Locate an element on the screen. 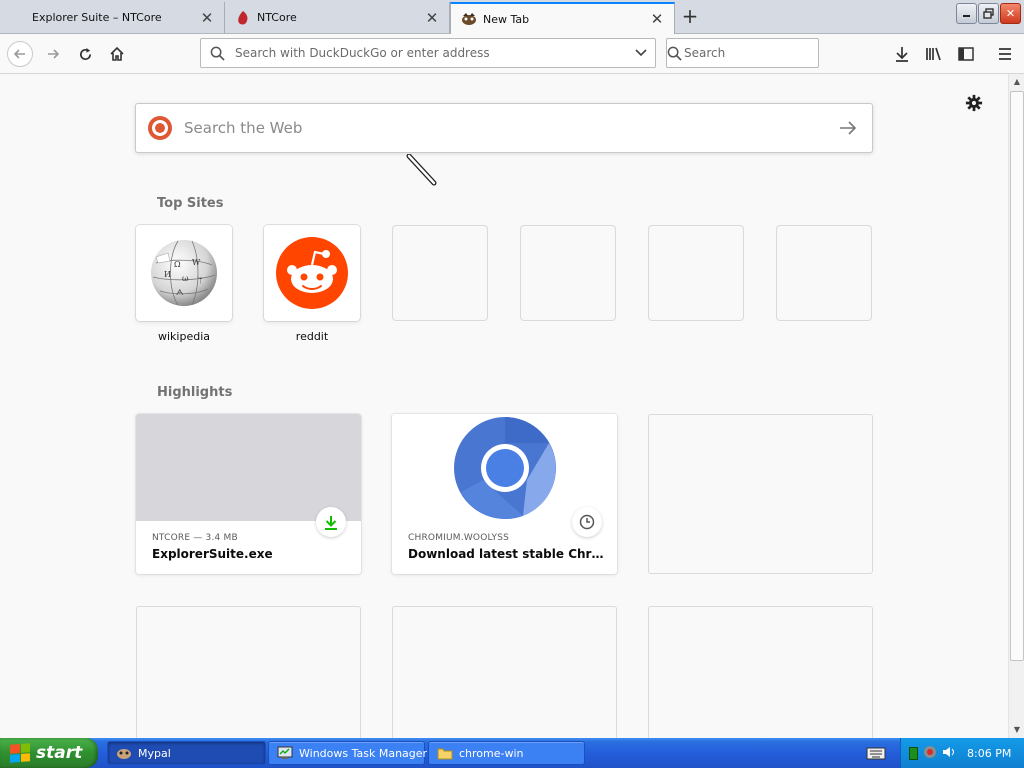 The width and height of the screenshot is (1024, 768). vertical-scrollbar: ▲ ▼ is located at coordinates (1016, 406).